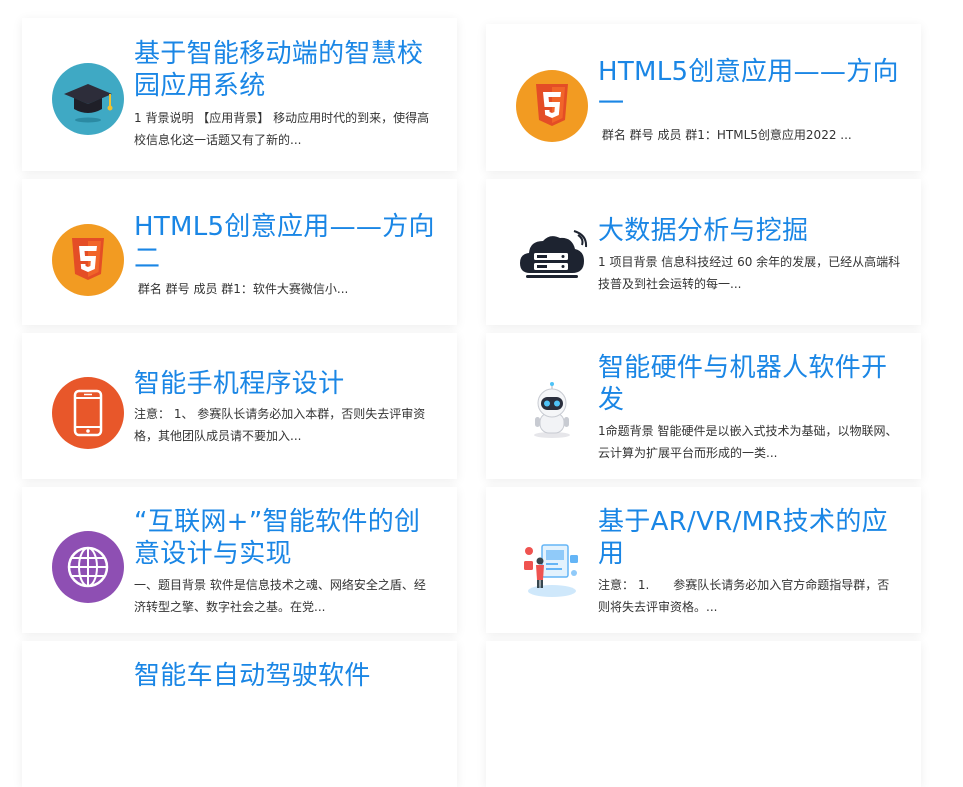 The width and height of the screenshot is (963, 787). Describe the element at coordinates (552, 415) in the screenshot. I see `robot-icon` at that location.